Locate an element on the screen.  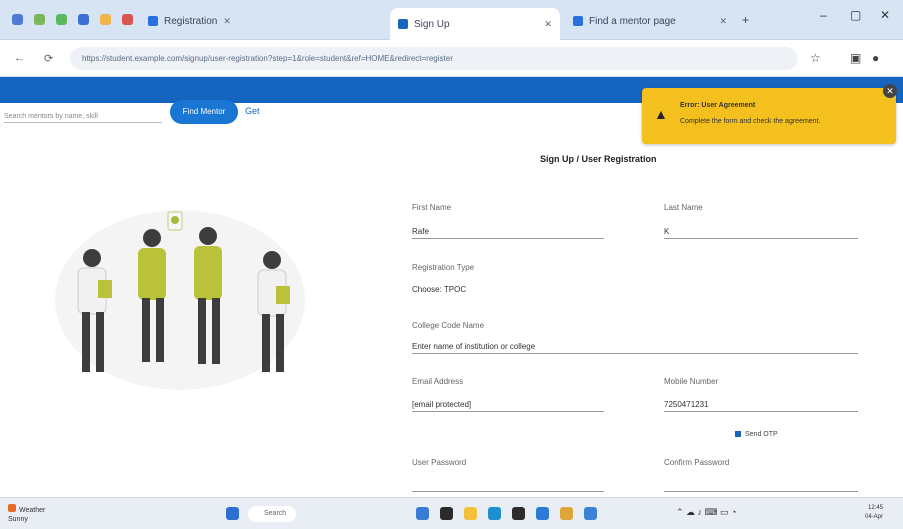
first-name-field: Rafe is located at coordinates (508, 232).